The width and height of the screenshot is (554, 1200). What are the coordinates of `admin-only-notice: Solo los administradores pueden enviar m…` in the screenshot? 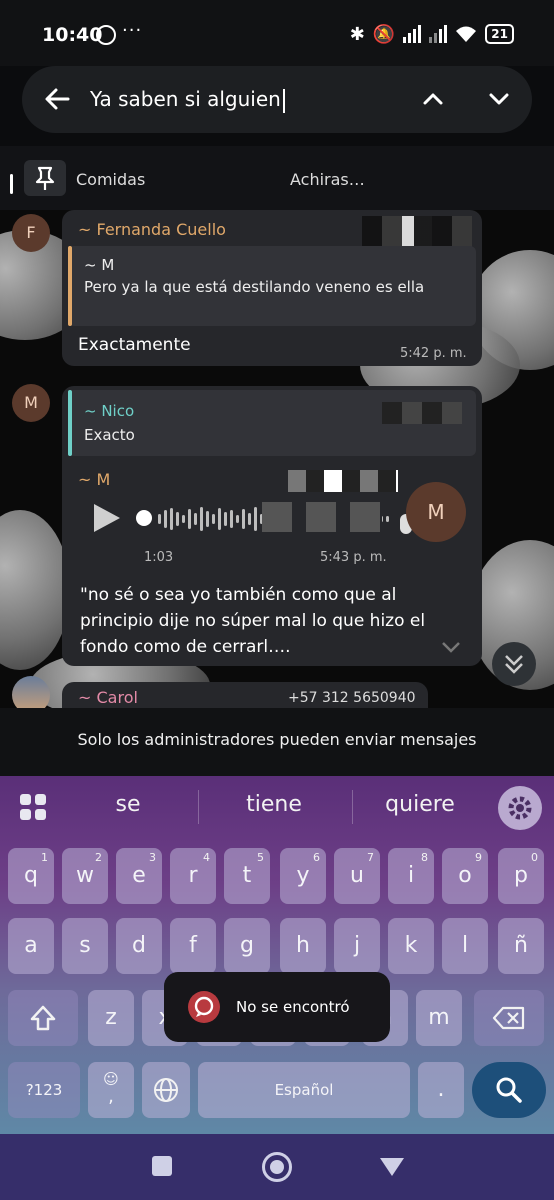 It's located at (277, 742).